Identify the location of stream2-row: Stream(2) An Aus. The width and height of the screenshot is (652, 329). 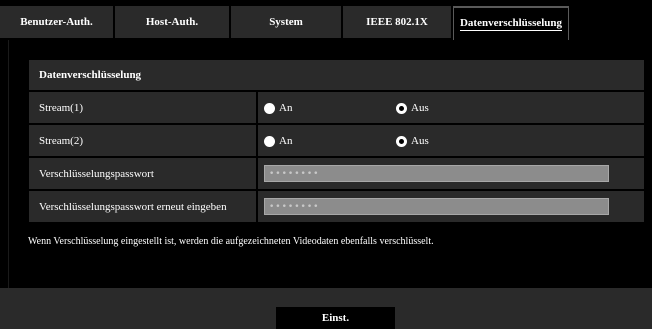
(336, 140).